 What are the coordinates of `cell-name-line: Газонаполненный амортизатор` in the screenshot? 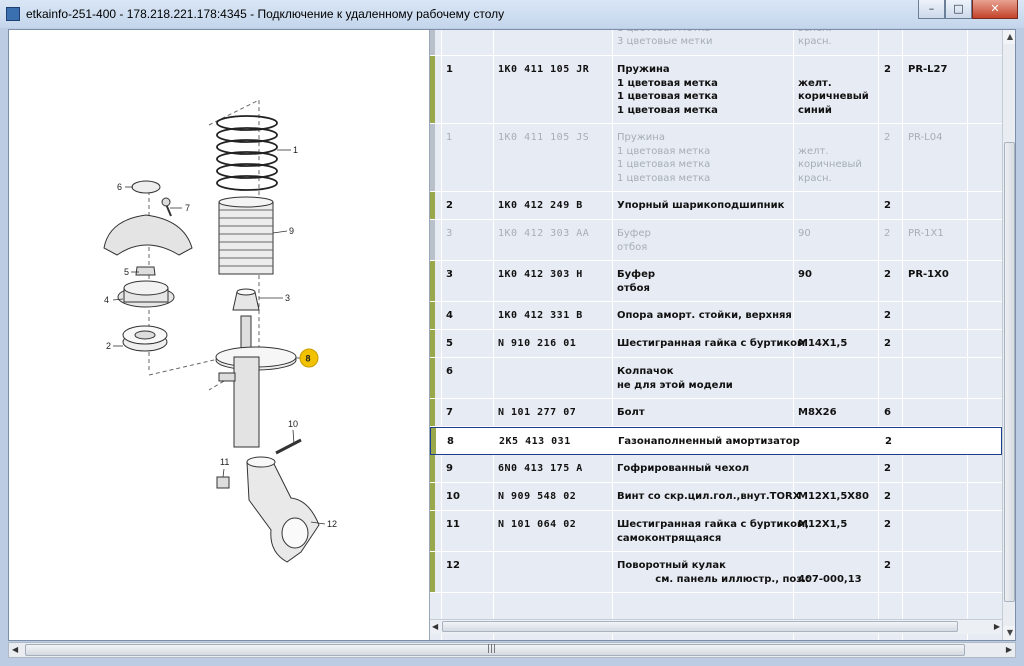 It's located at (709, 441).